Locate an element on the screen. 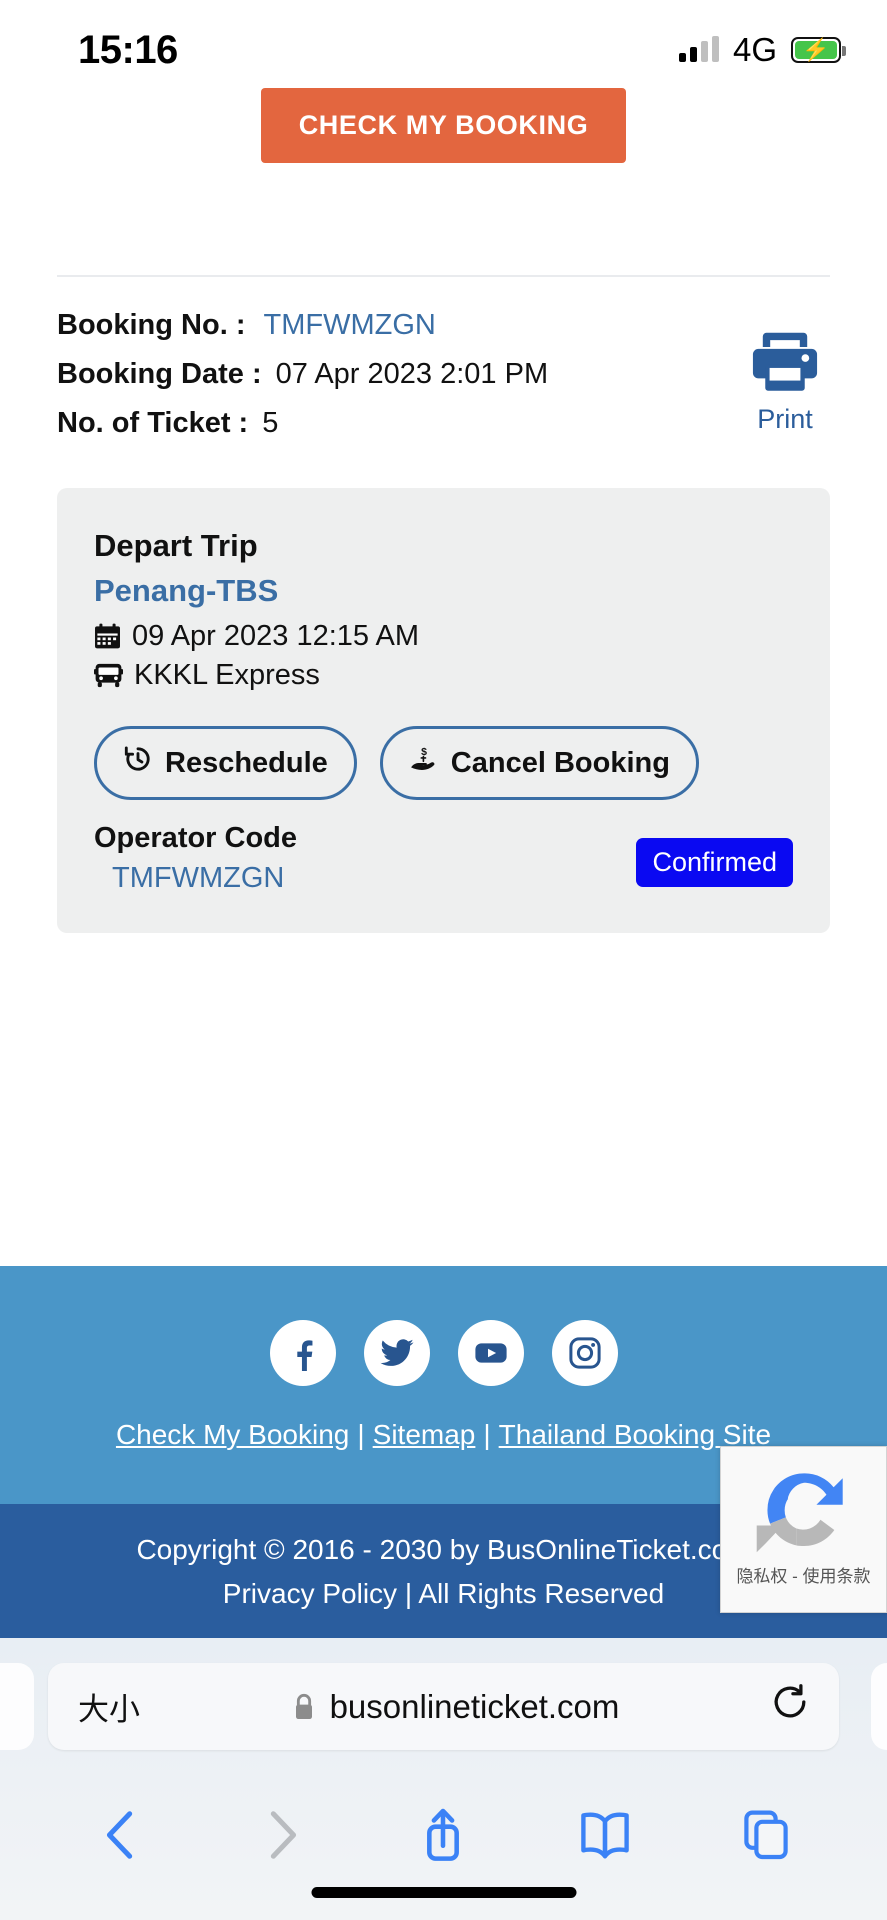 Image resolution: width=887 pixels, height=1920 pixels. facebook-link is located at coordinates (302, 1352).